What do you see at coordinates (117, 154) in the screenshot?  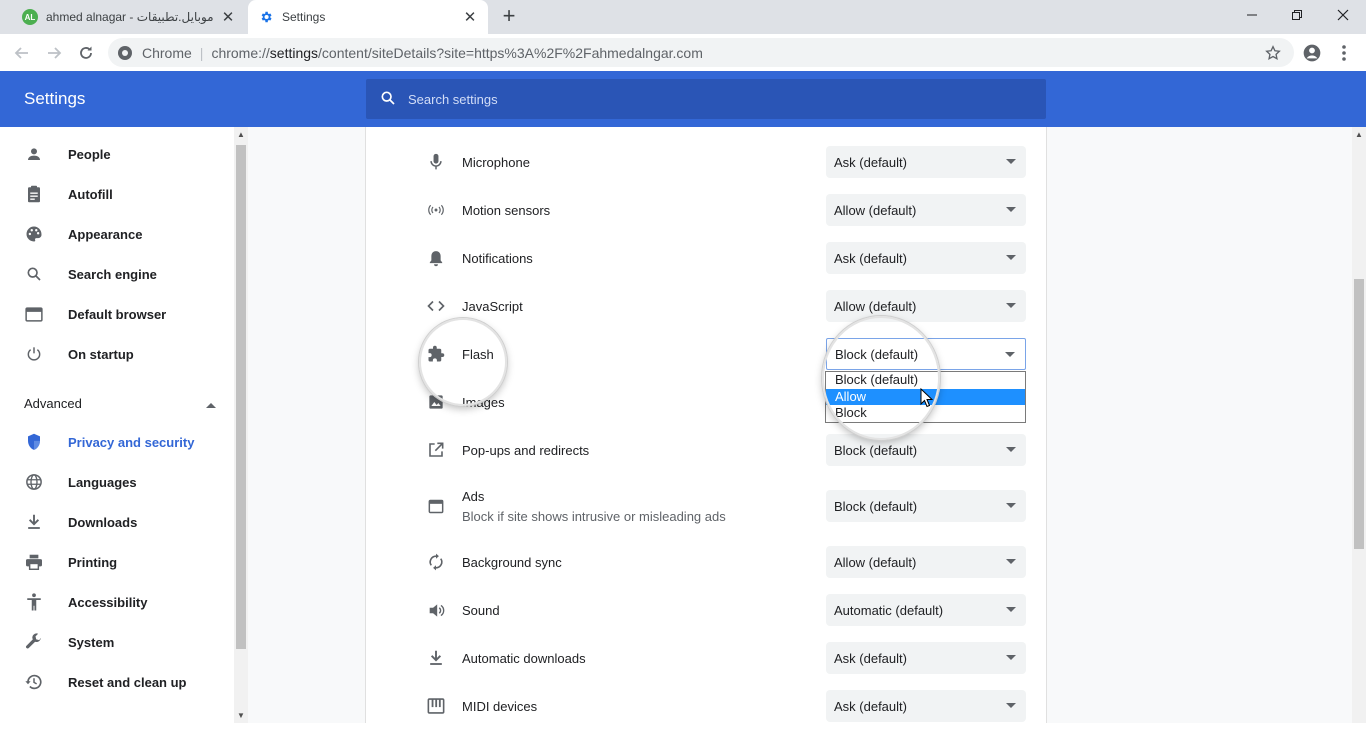 I see `sidebar-item-people: People` at bounding box center [117, 154].